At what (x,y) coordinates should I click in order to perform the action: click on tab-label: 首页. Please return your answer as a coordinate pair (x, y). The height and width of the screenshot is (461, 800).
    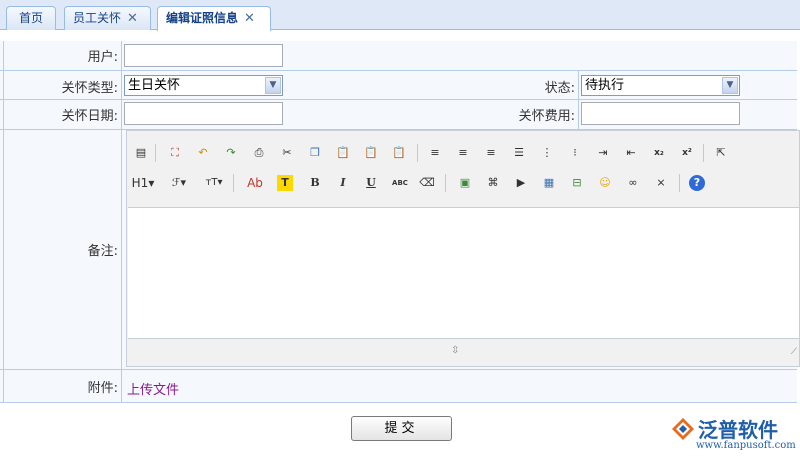
    Looking at the image, I should click on (30, 18).